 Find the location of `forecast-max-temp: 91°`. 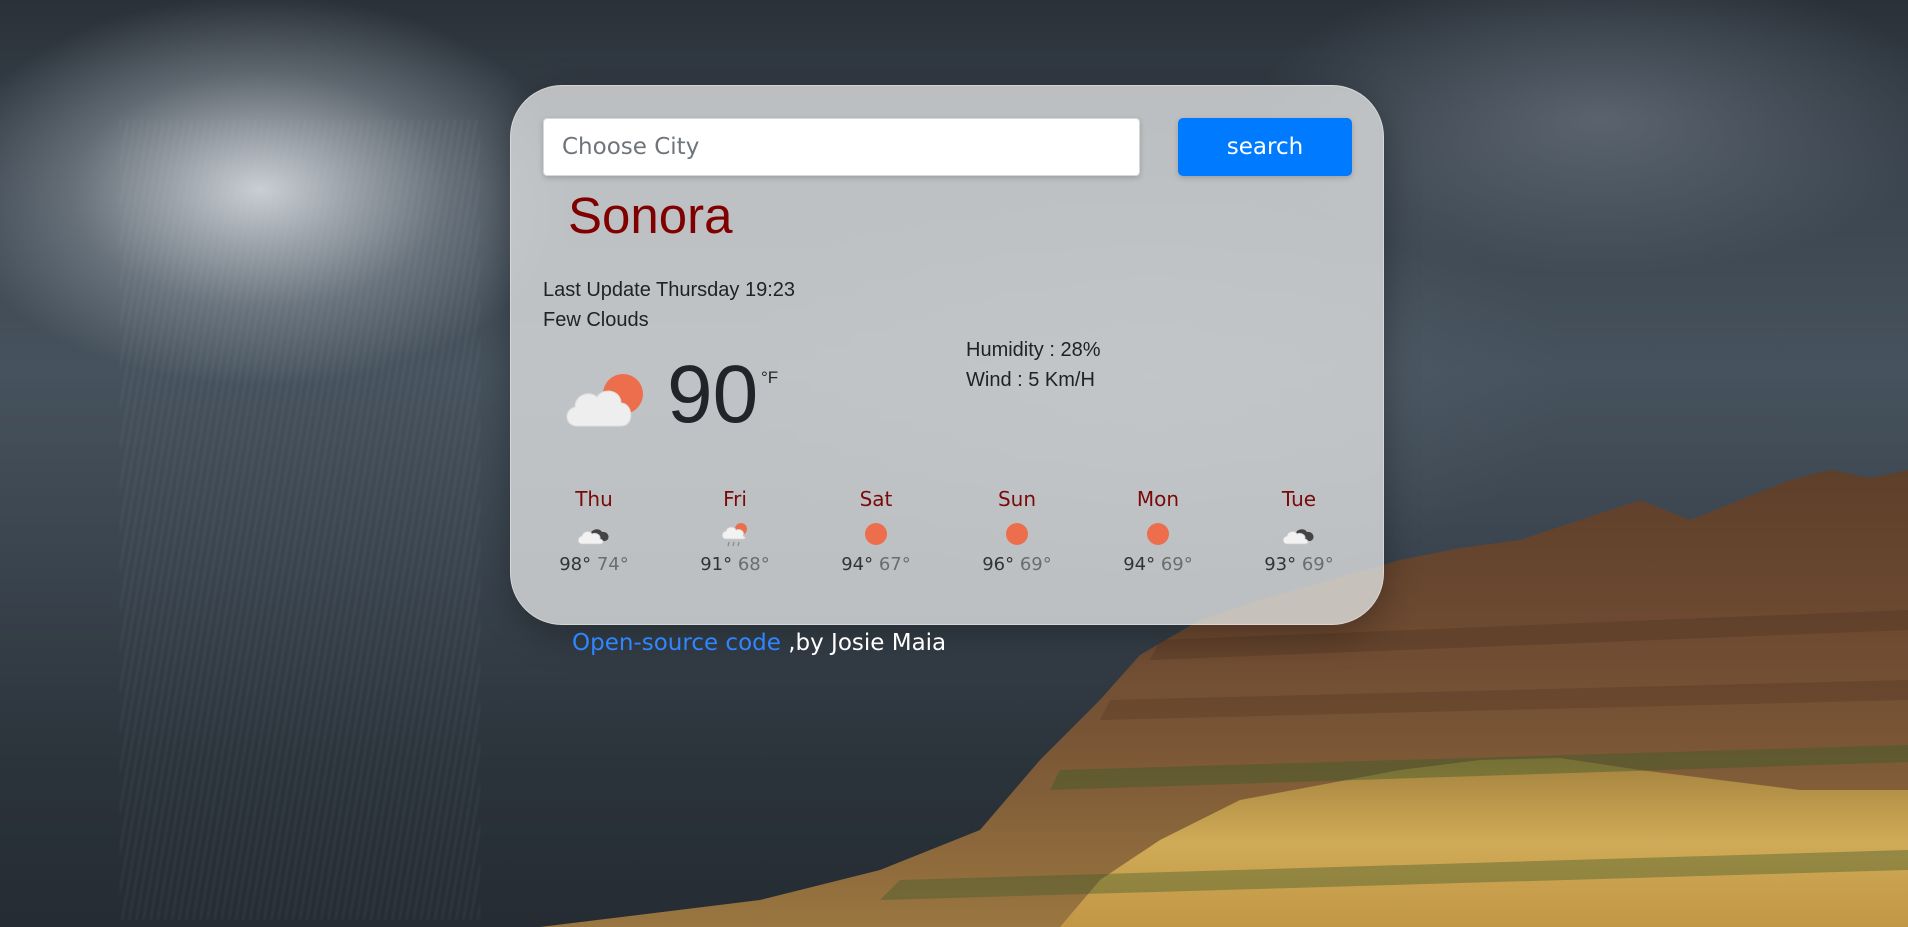

forecast-max-temp: 91° is located at coordinates (716, 564).